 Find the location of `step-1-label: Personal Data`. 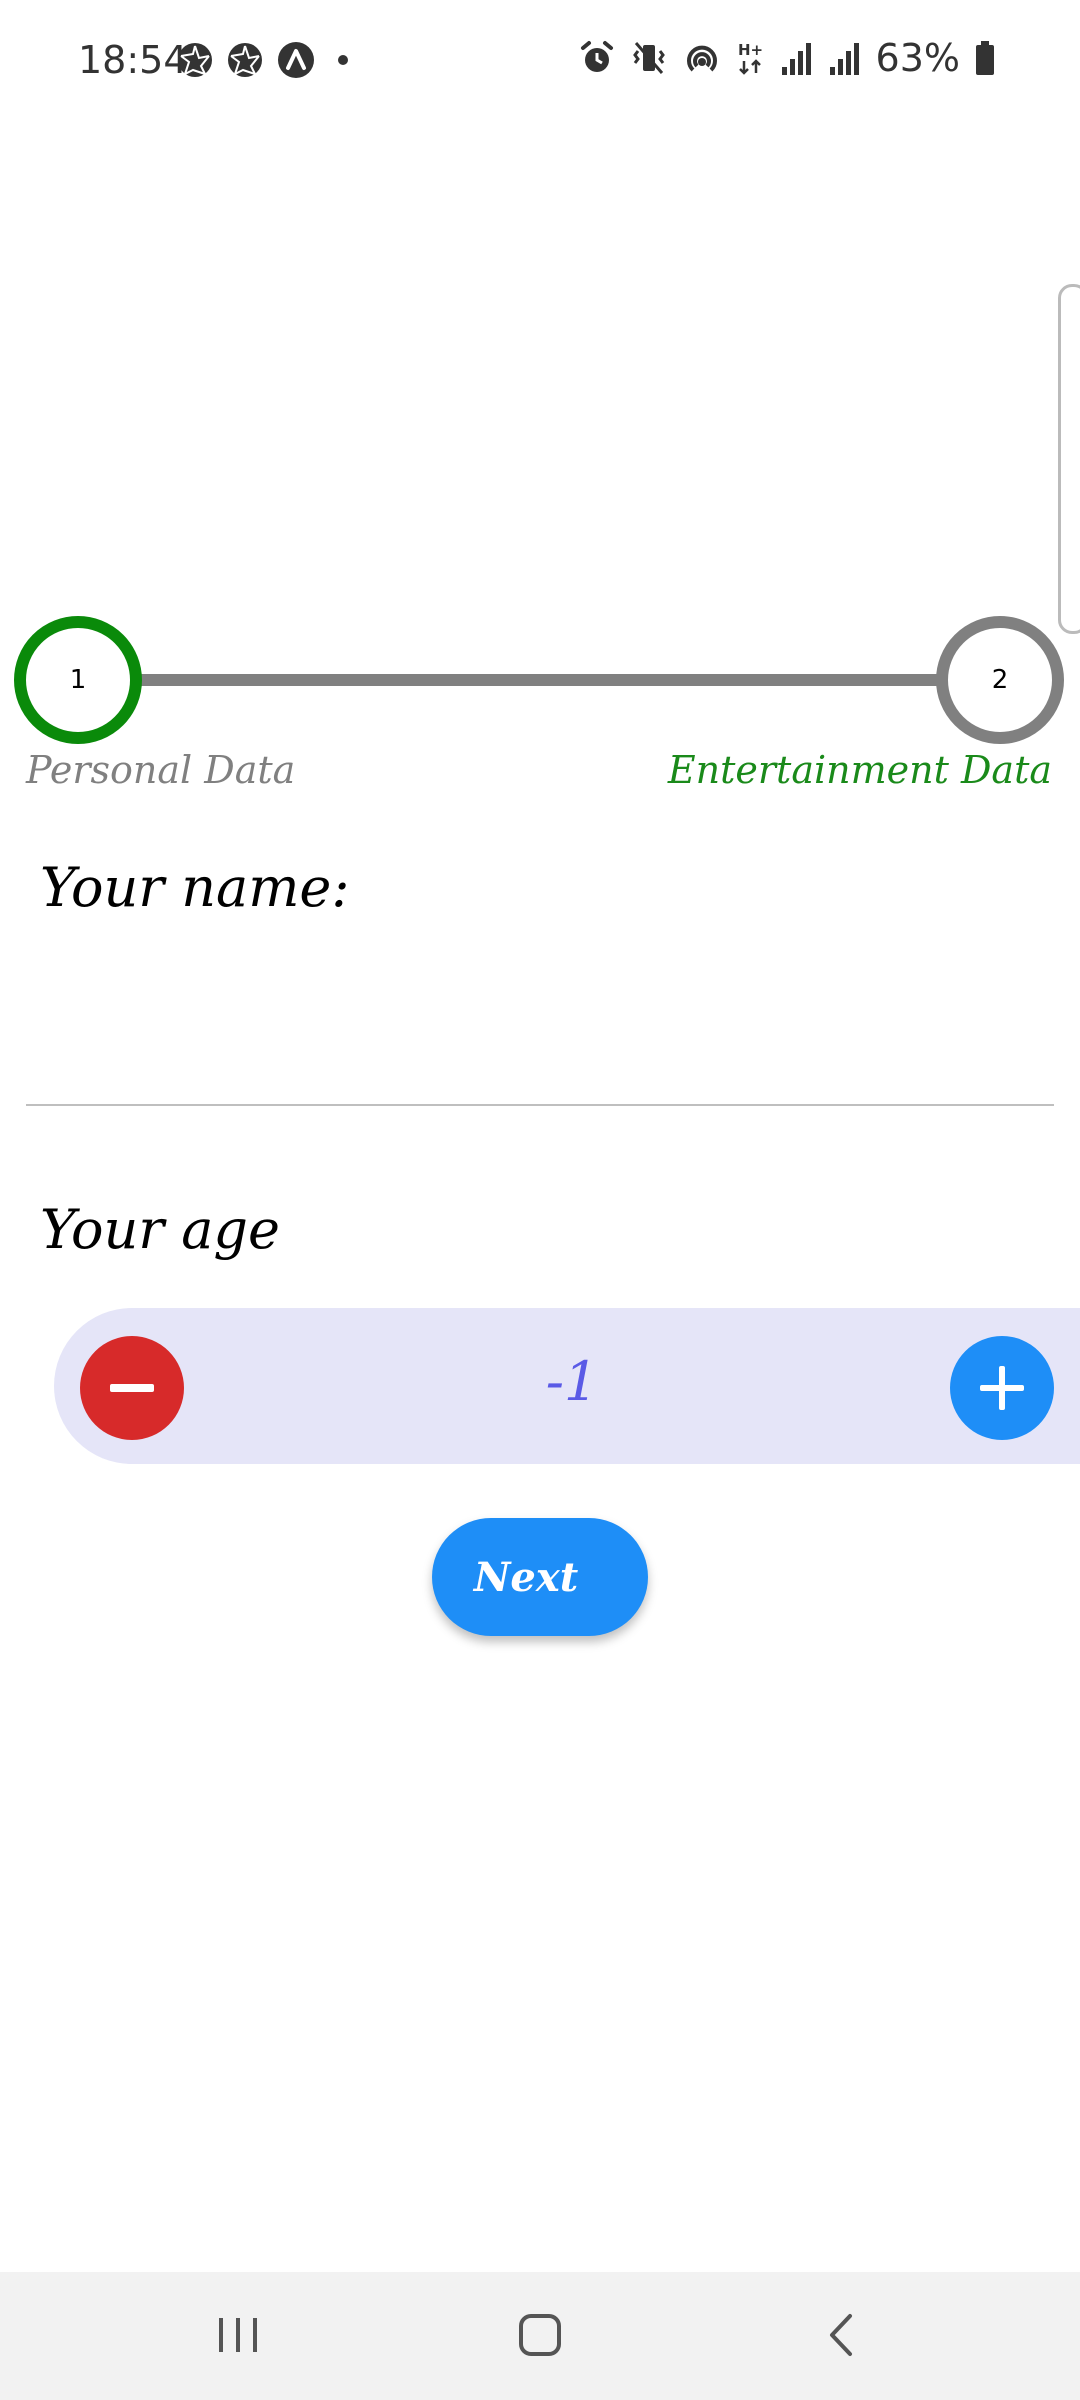

step-1-label: Personal Data is located at coordinates (161, 770).